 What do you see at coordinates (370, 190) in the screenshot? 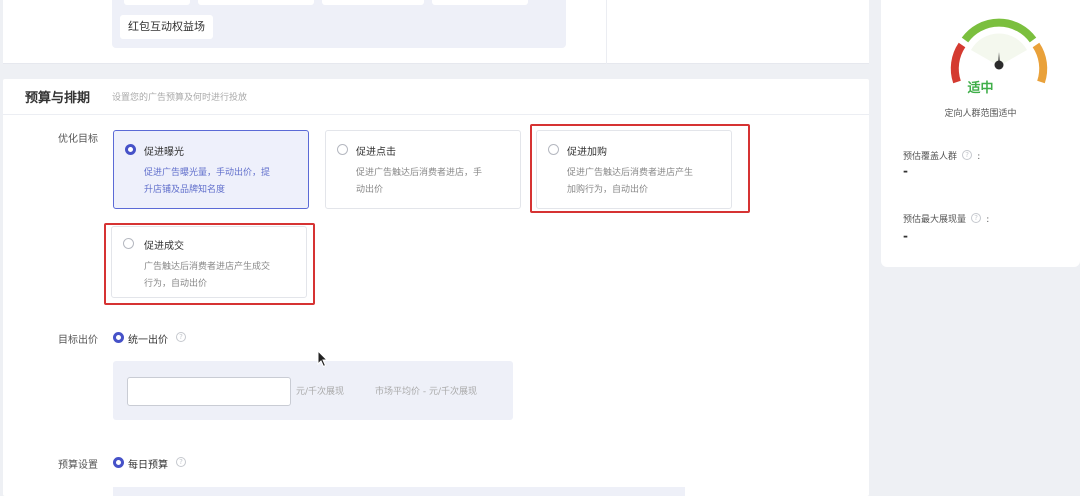
I see `option-desc: 动出价` at bounding box center [370, 190].